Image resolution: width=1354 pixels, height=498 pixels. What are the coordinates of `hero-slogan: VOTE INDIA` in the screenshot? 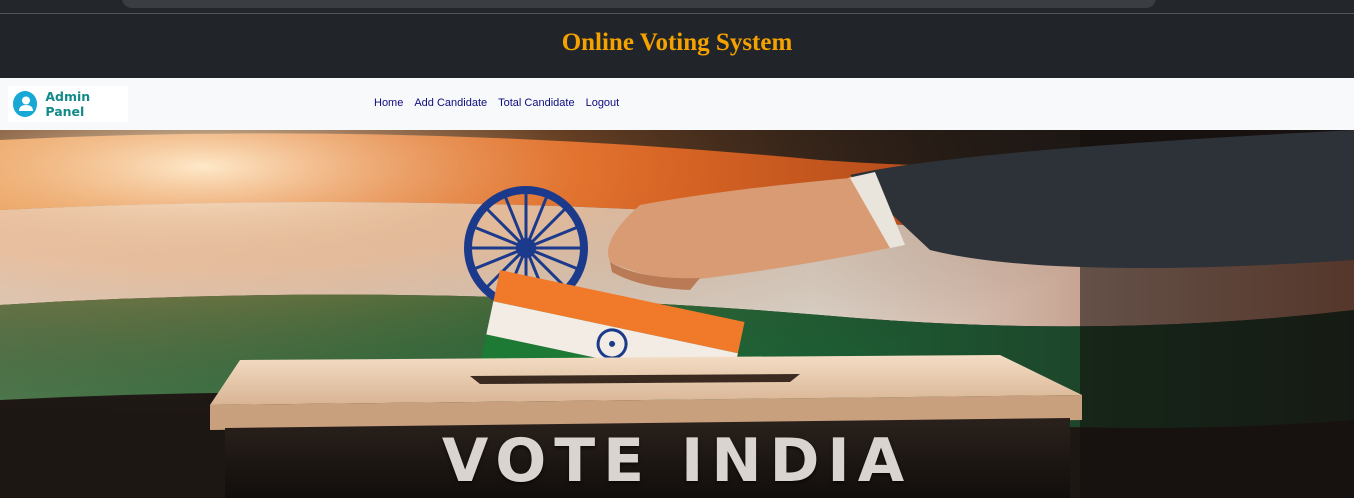 It's located at (677, 461).